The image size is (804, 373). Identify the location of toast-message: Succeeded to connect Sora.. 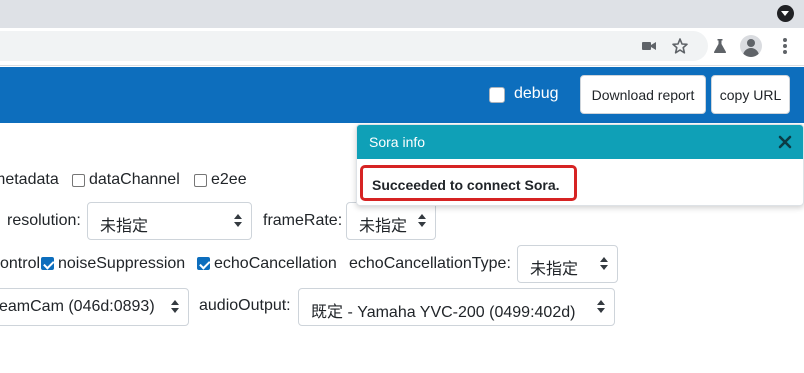
(466, 185).